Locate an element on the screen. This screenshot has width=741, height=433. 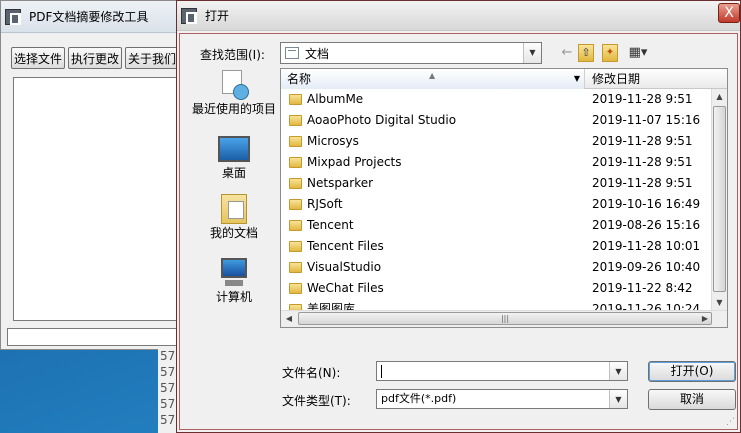
documents-folder-icon is located at coordinates (292, 53).